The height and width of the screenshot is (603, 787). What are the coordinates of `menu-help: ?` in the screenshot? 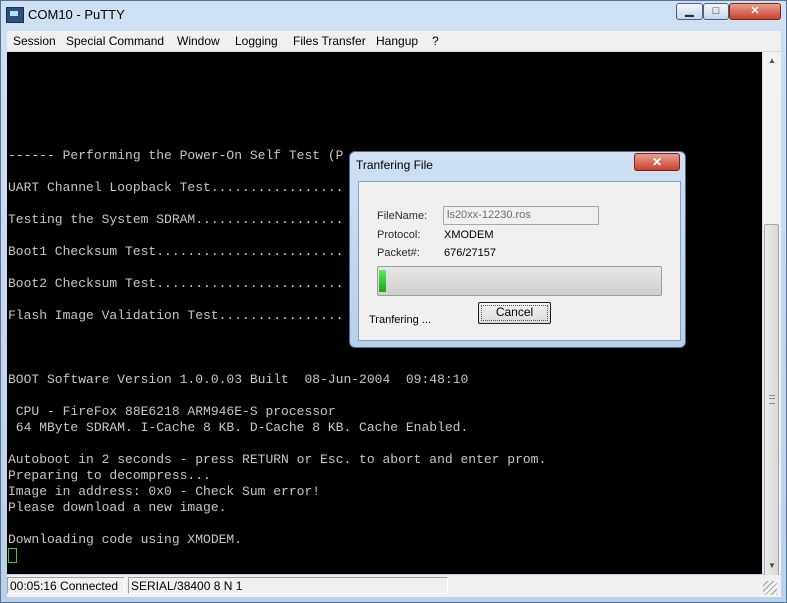 It's located at (435, 41).